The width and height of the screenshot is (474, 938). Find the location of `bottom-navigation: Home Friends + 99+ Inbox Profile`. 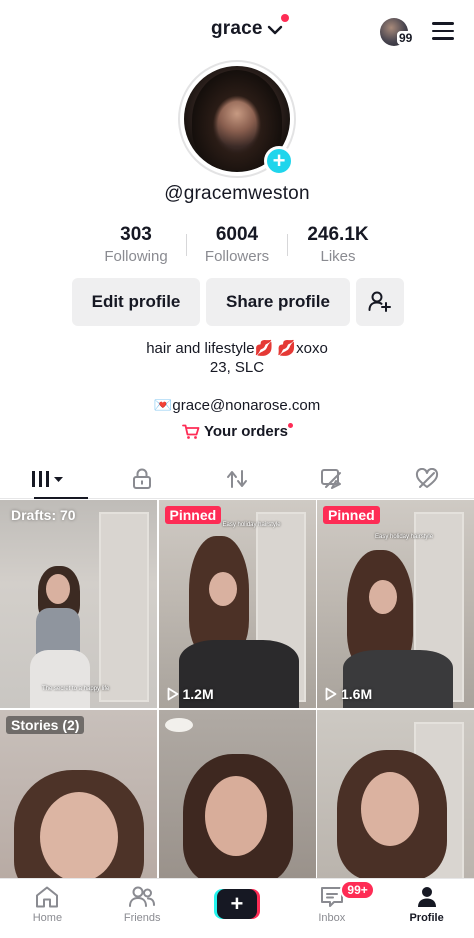

bottom-navigation: Home Friends + 99+ Inbox Profile is located at coordinates (237, 908).